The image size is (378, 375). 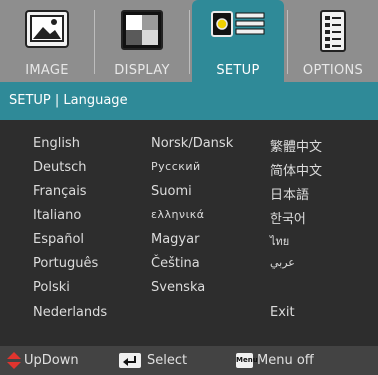 I want to click on setup-icon, so click(x=238, y=27).